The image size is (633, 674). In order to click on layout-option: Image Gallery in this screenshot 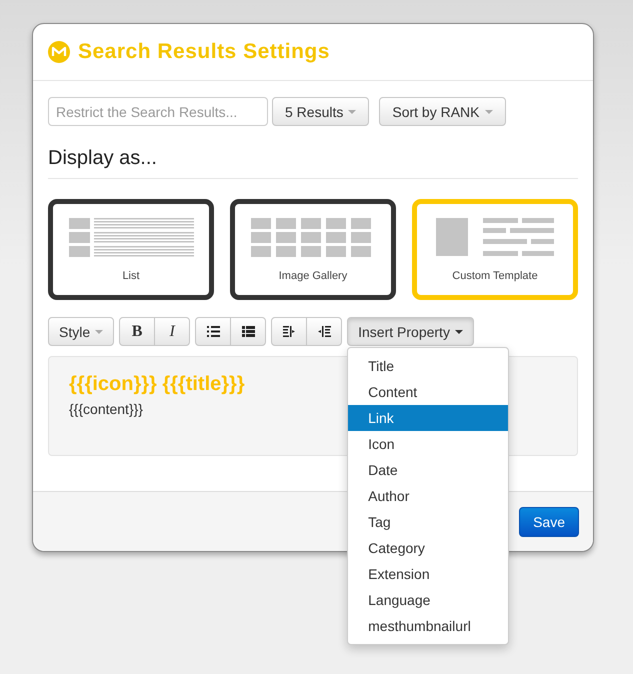, I will do `click(313, 249)`.